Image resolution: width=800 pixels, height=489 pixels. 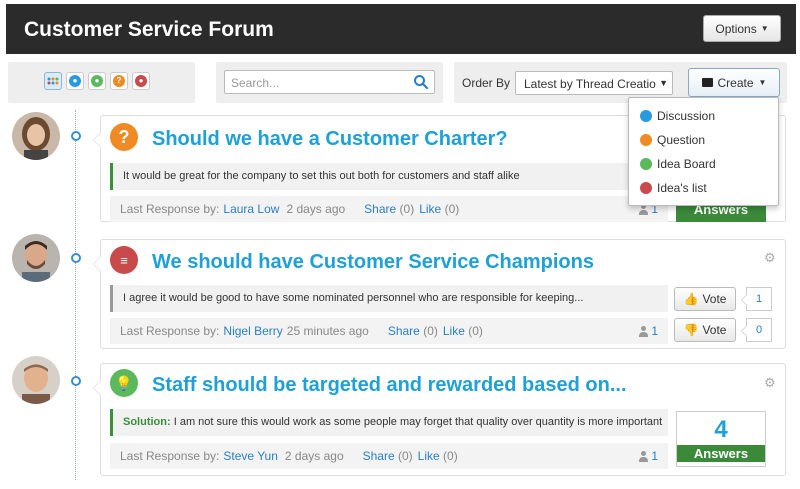 What do you see at coordinates (251, 209) in the screenshot?
I see `author-link: Laura Low` at bounding box center [251, 209].